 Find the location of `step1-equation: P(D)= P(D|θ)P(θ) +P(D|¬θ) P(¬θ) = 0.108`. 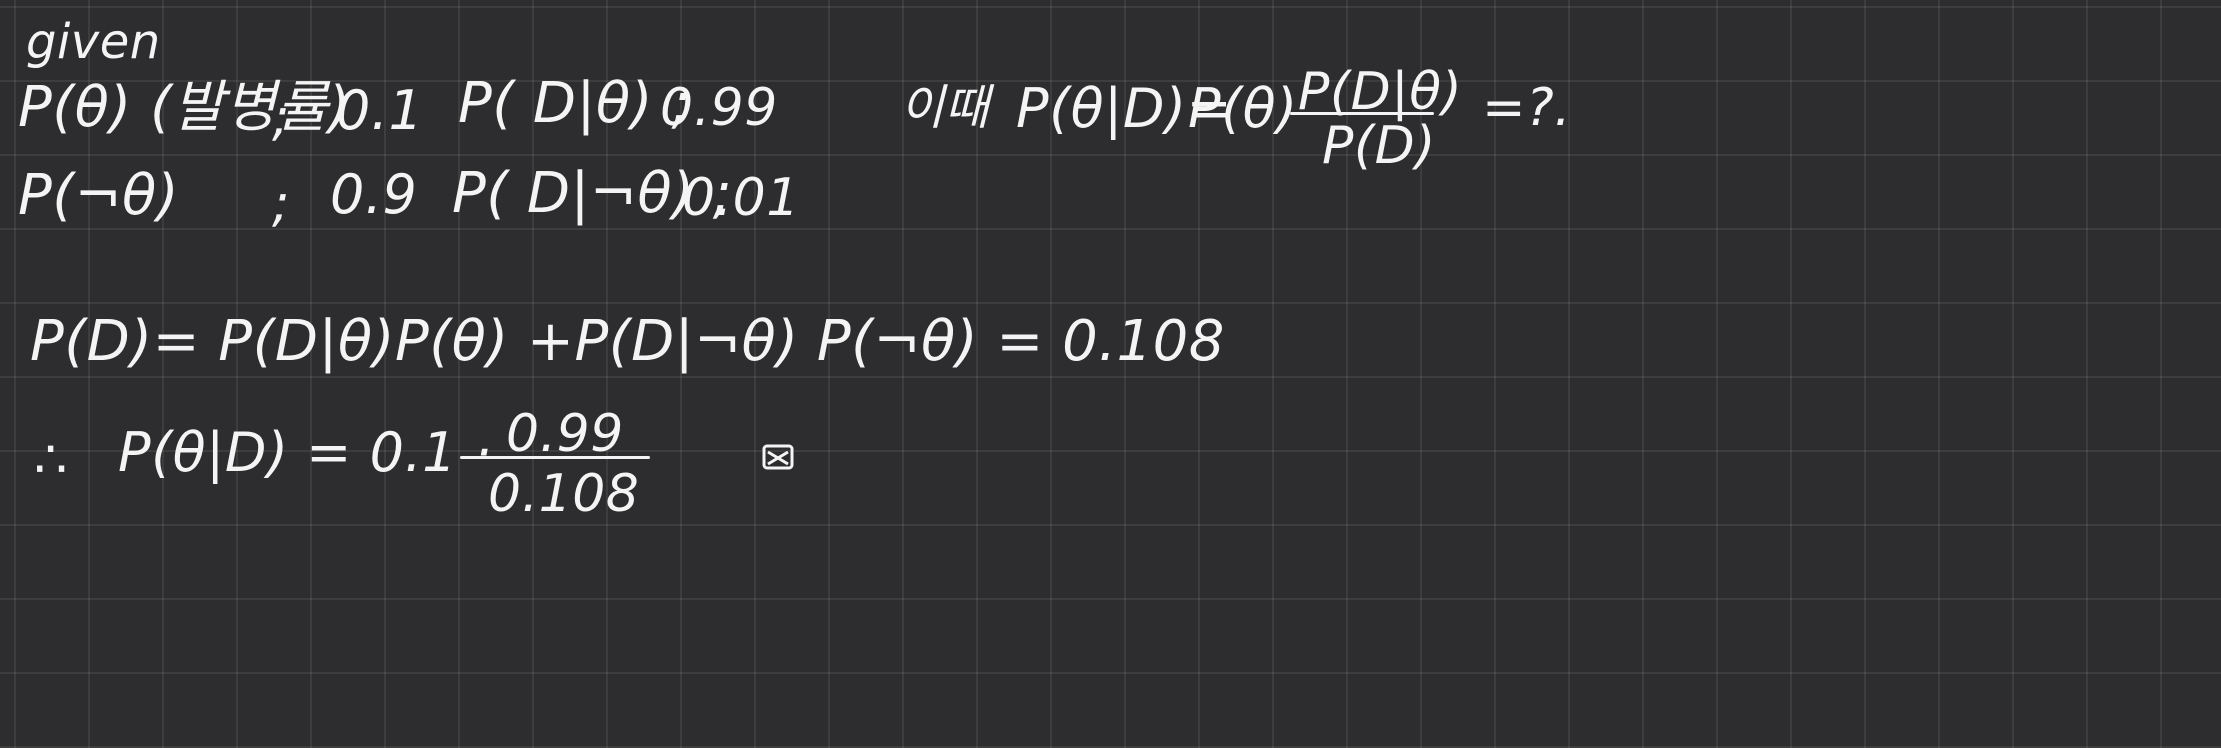

step1-equation: P(D)= P(D|θ)P(θ) +P(D|¬θ) P(¬θ) = 0.108 is located at coordinates (627, 341).